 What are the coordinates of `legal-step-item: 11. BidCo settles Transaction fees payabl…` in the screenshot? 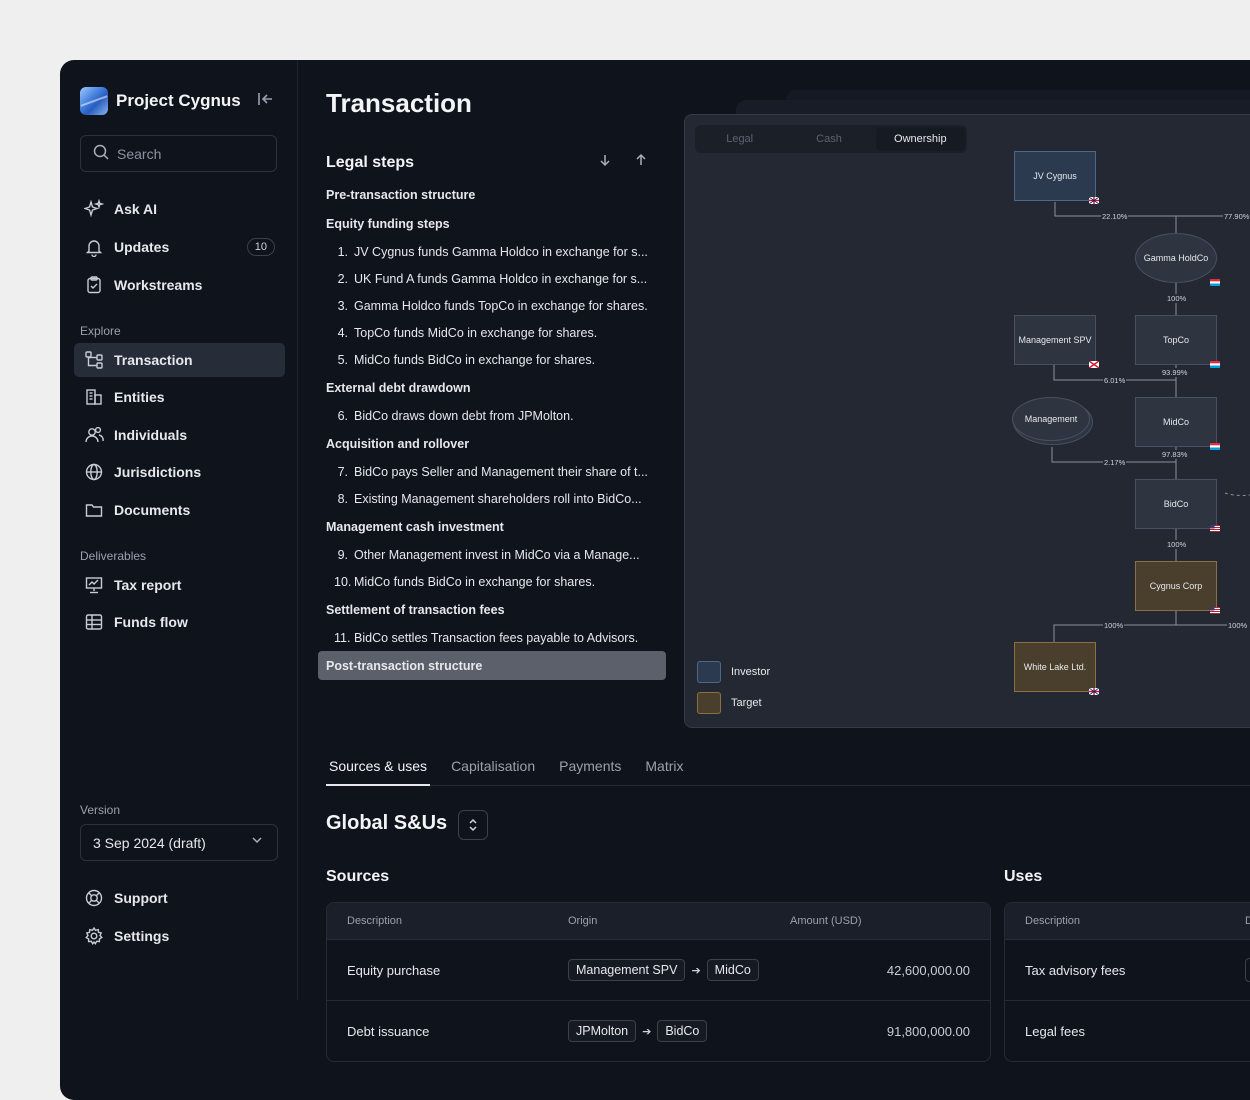 It's located at (492, 637).